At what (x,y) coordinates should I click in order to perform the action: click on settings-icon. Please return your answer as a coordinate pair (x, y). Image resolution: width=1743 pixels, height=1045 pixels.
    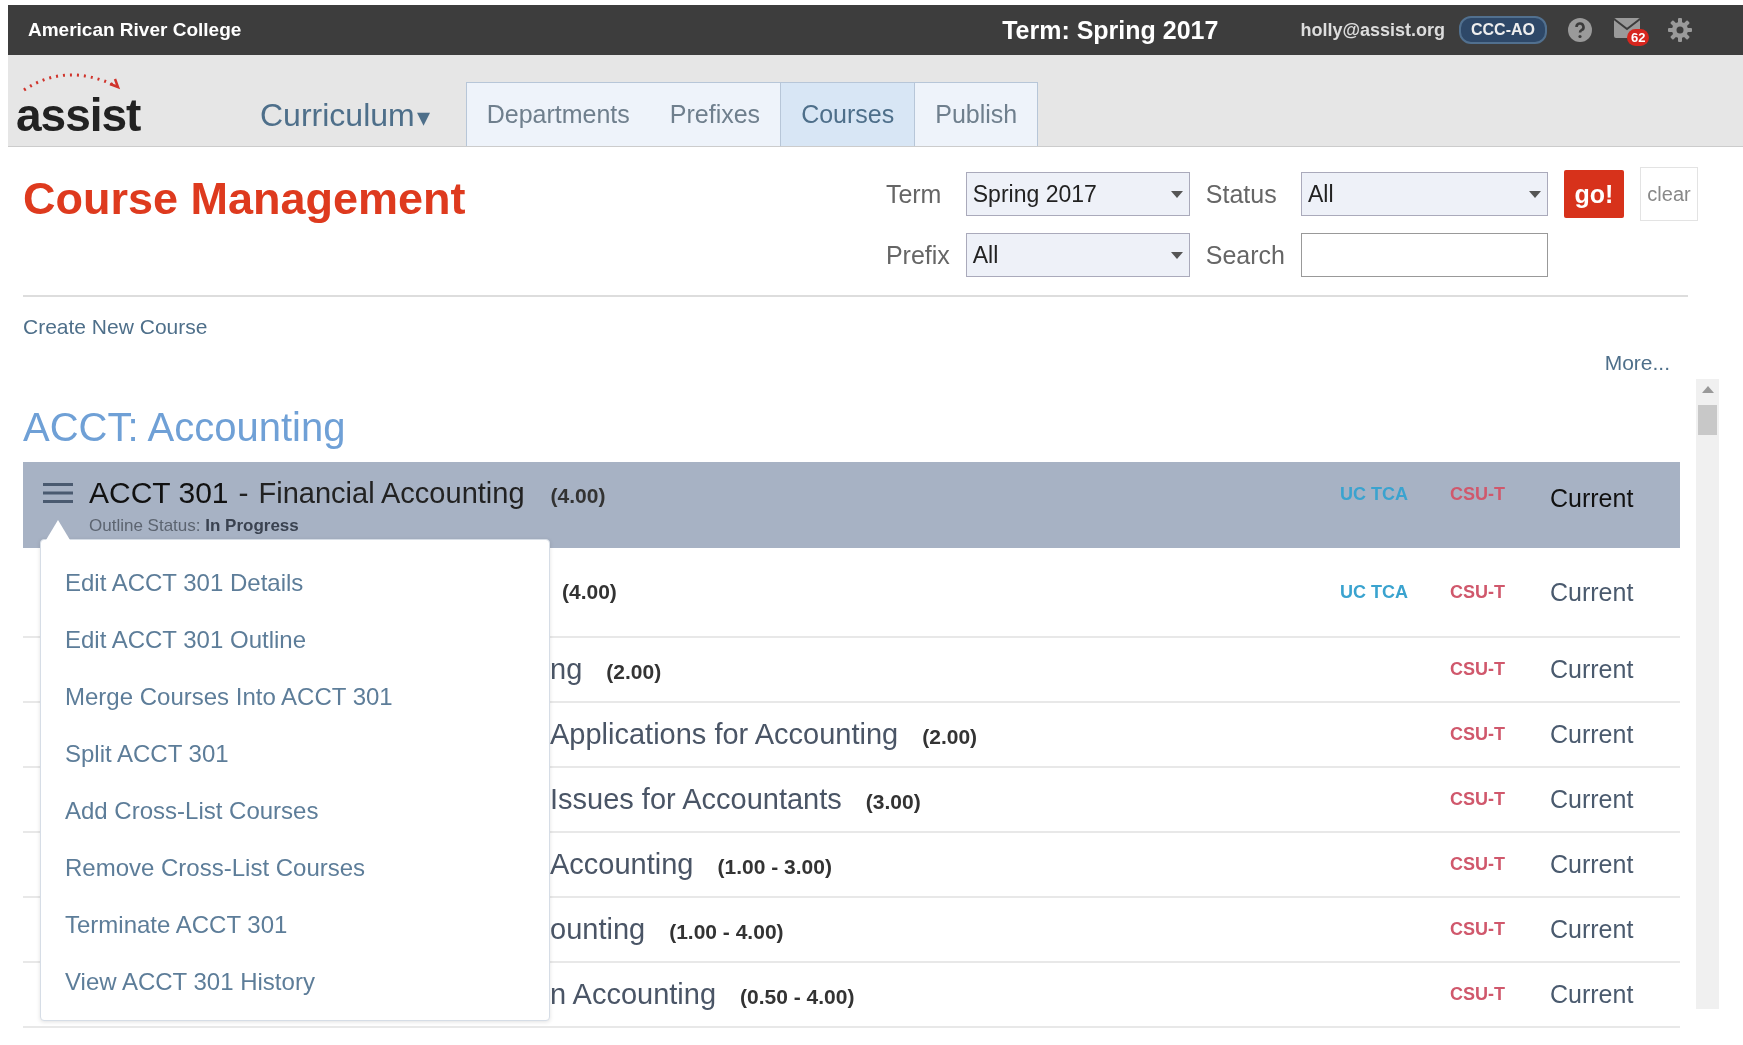
    Looking at the image, I should click on (1680, 30).